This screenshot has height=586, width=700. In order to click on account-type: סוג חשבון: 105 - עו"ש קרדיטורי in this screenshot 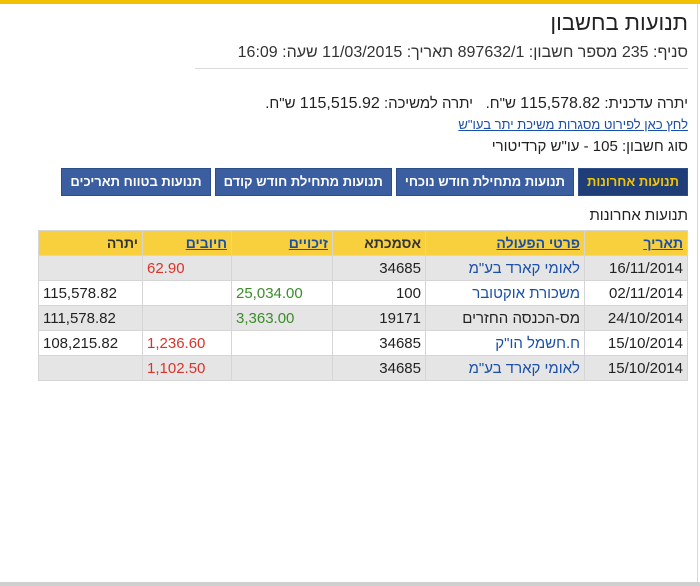, I will do `click(589, 146)`.